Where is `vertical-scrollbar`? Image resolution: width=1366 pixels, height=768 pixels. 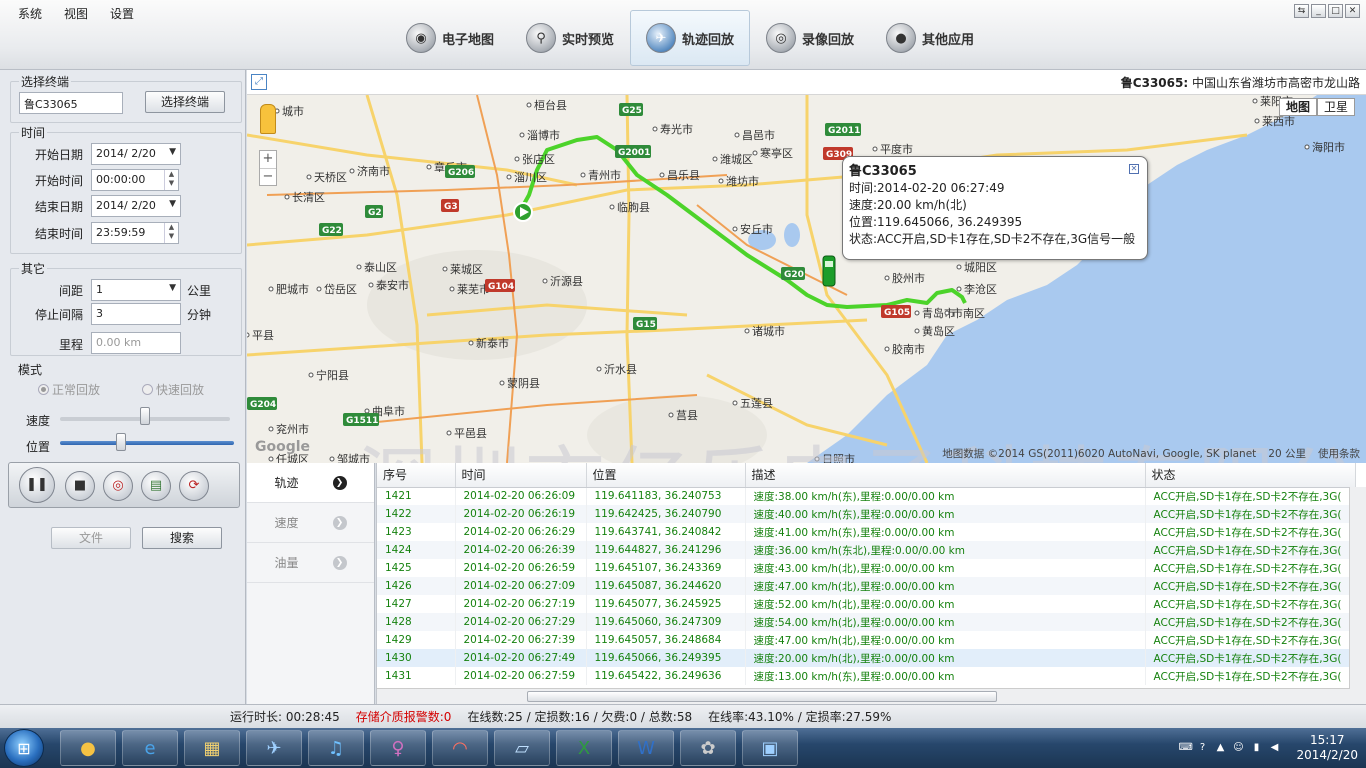
vertical-scrollbar is located at coordinates (1357, 595).